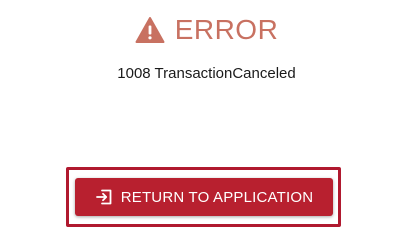 This screenshot has width=413, height=247. I want to click on error-message: 1008 TransactionCanceled, so click(206, 73).